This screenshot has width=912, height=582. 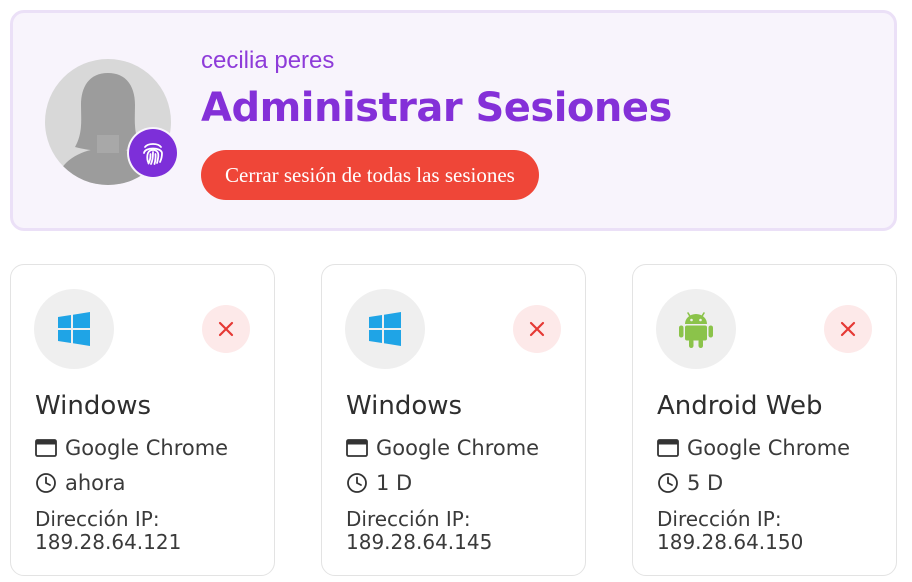 I want to click on username: cecilia peres, so click(x=268, y=60).